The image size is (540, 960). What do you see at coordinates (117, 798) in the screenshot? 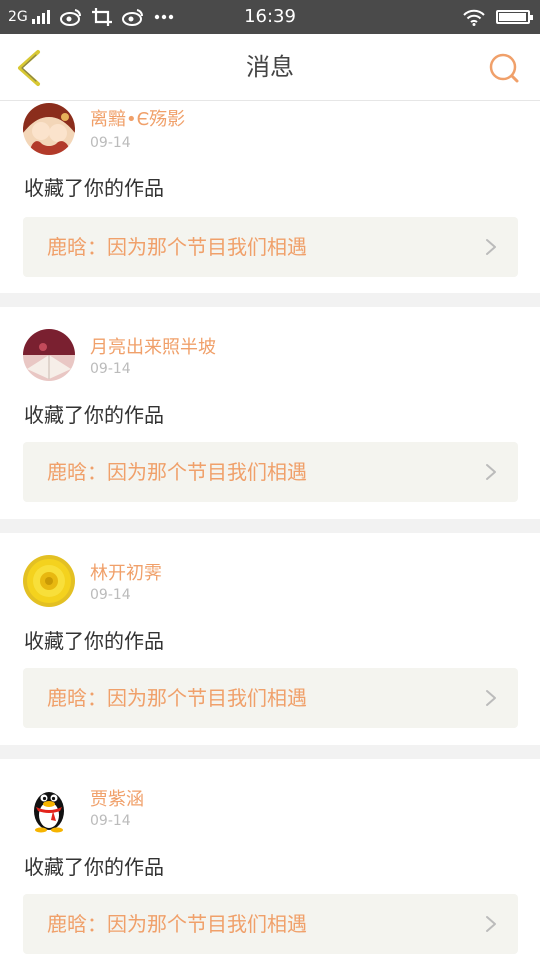
I see `user-name: 贾紫涵` at bounding box center [117, 798].